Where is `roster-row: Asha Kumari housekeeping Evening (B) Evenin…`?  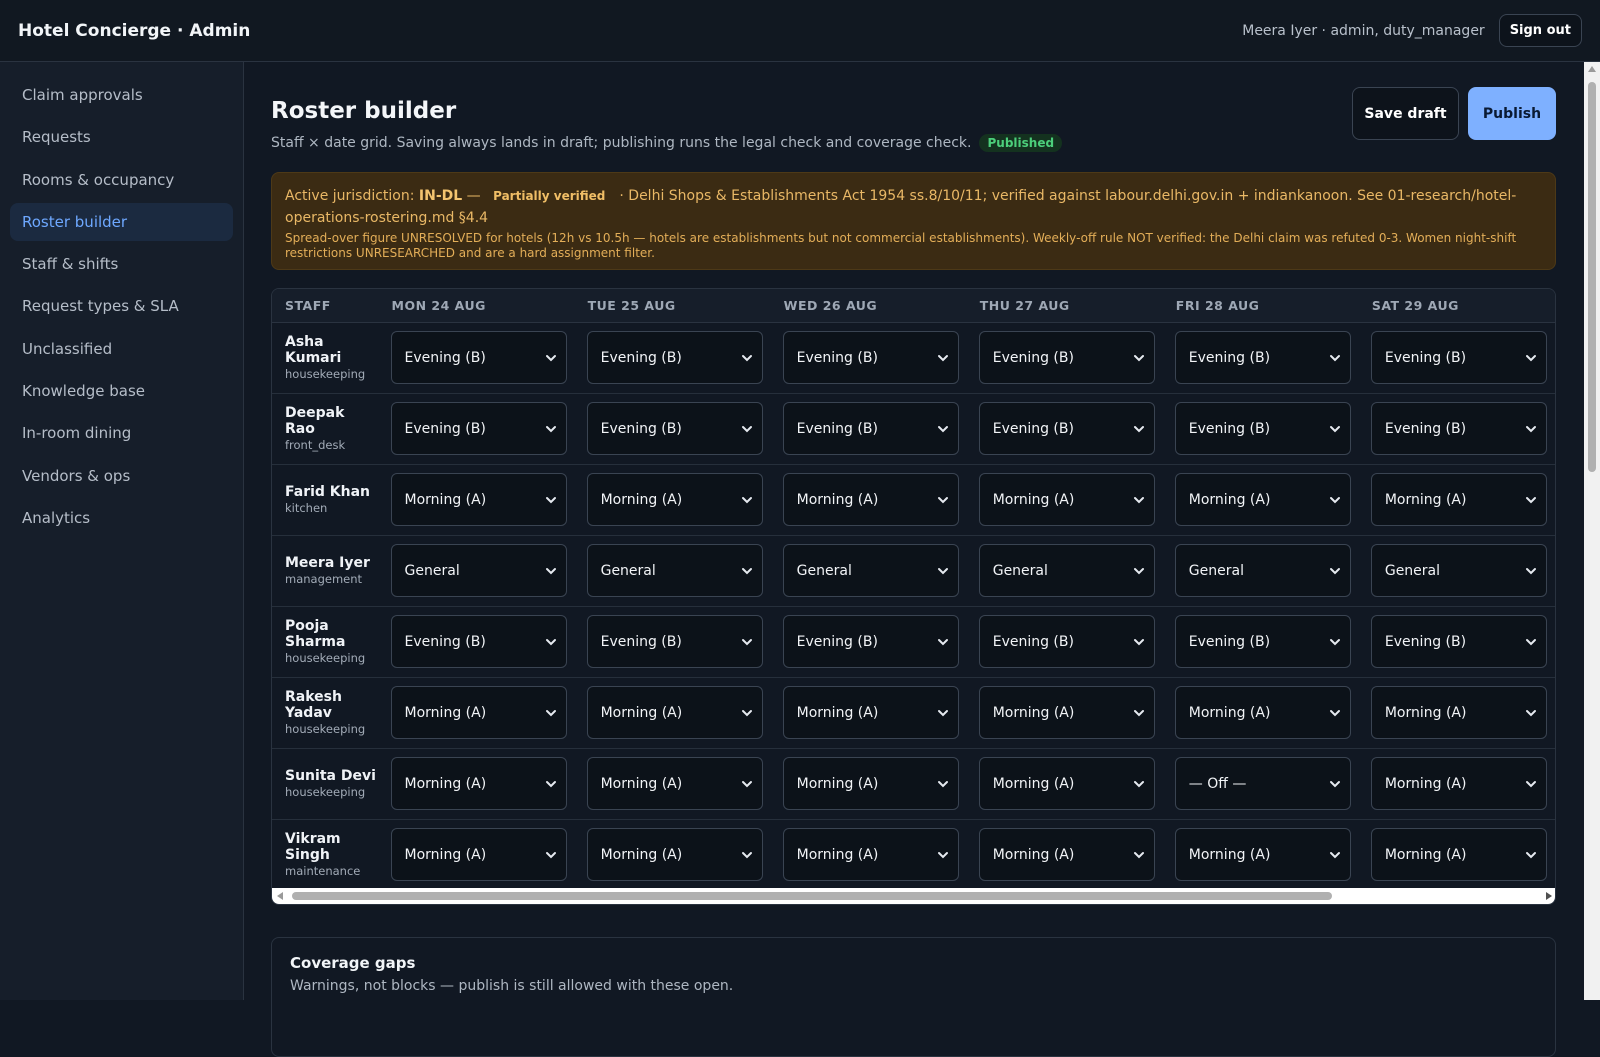
roster-row: Asha Kumari housekeeping Evening (B) Evenin… is located at coordinates (913, 357).